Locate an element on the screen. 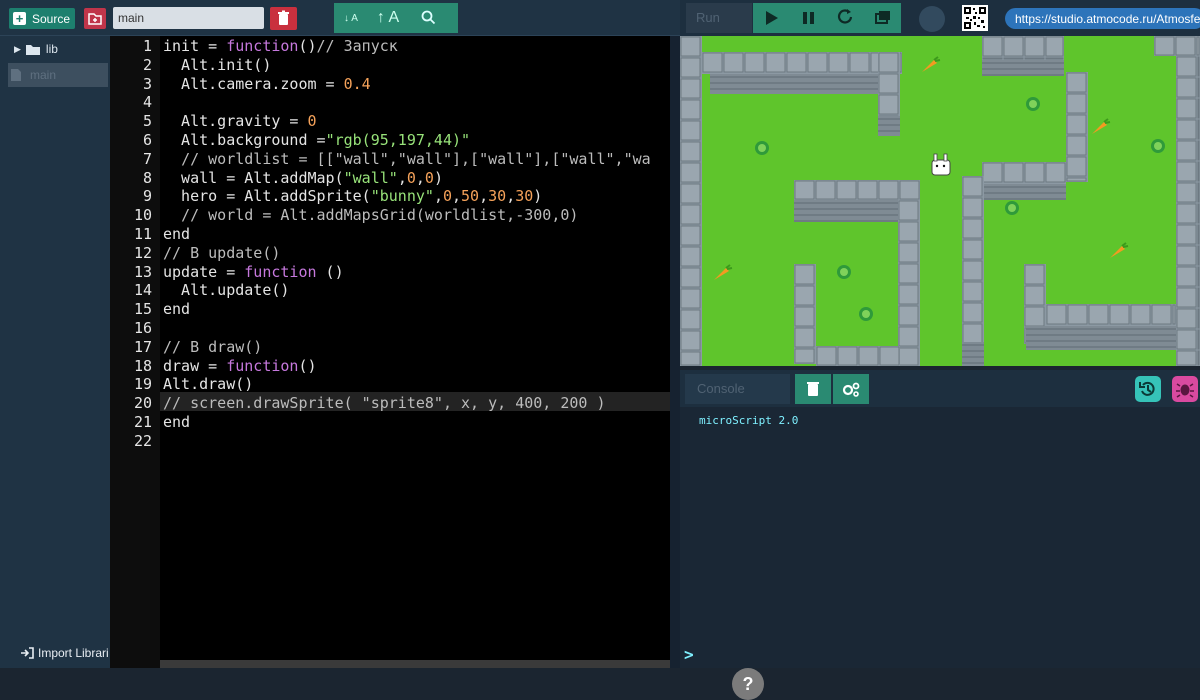  horizontal-scrollbar is located at coordinates (415, 664).